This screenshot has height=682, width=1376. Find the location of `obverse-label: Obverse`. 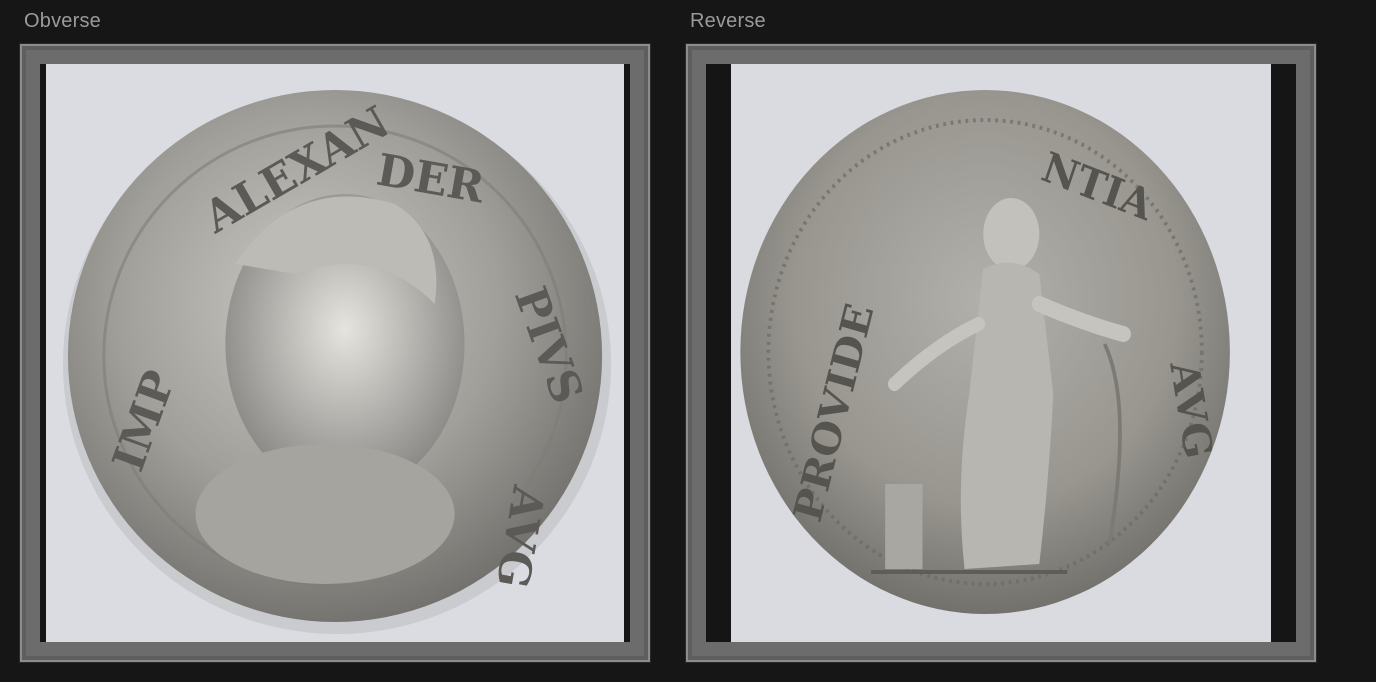

obverse-label: Obverse is located at coordinates (62, 21).